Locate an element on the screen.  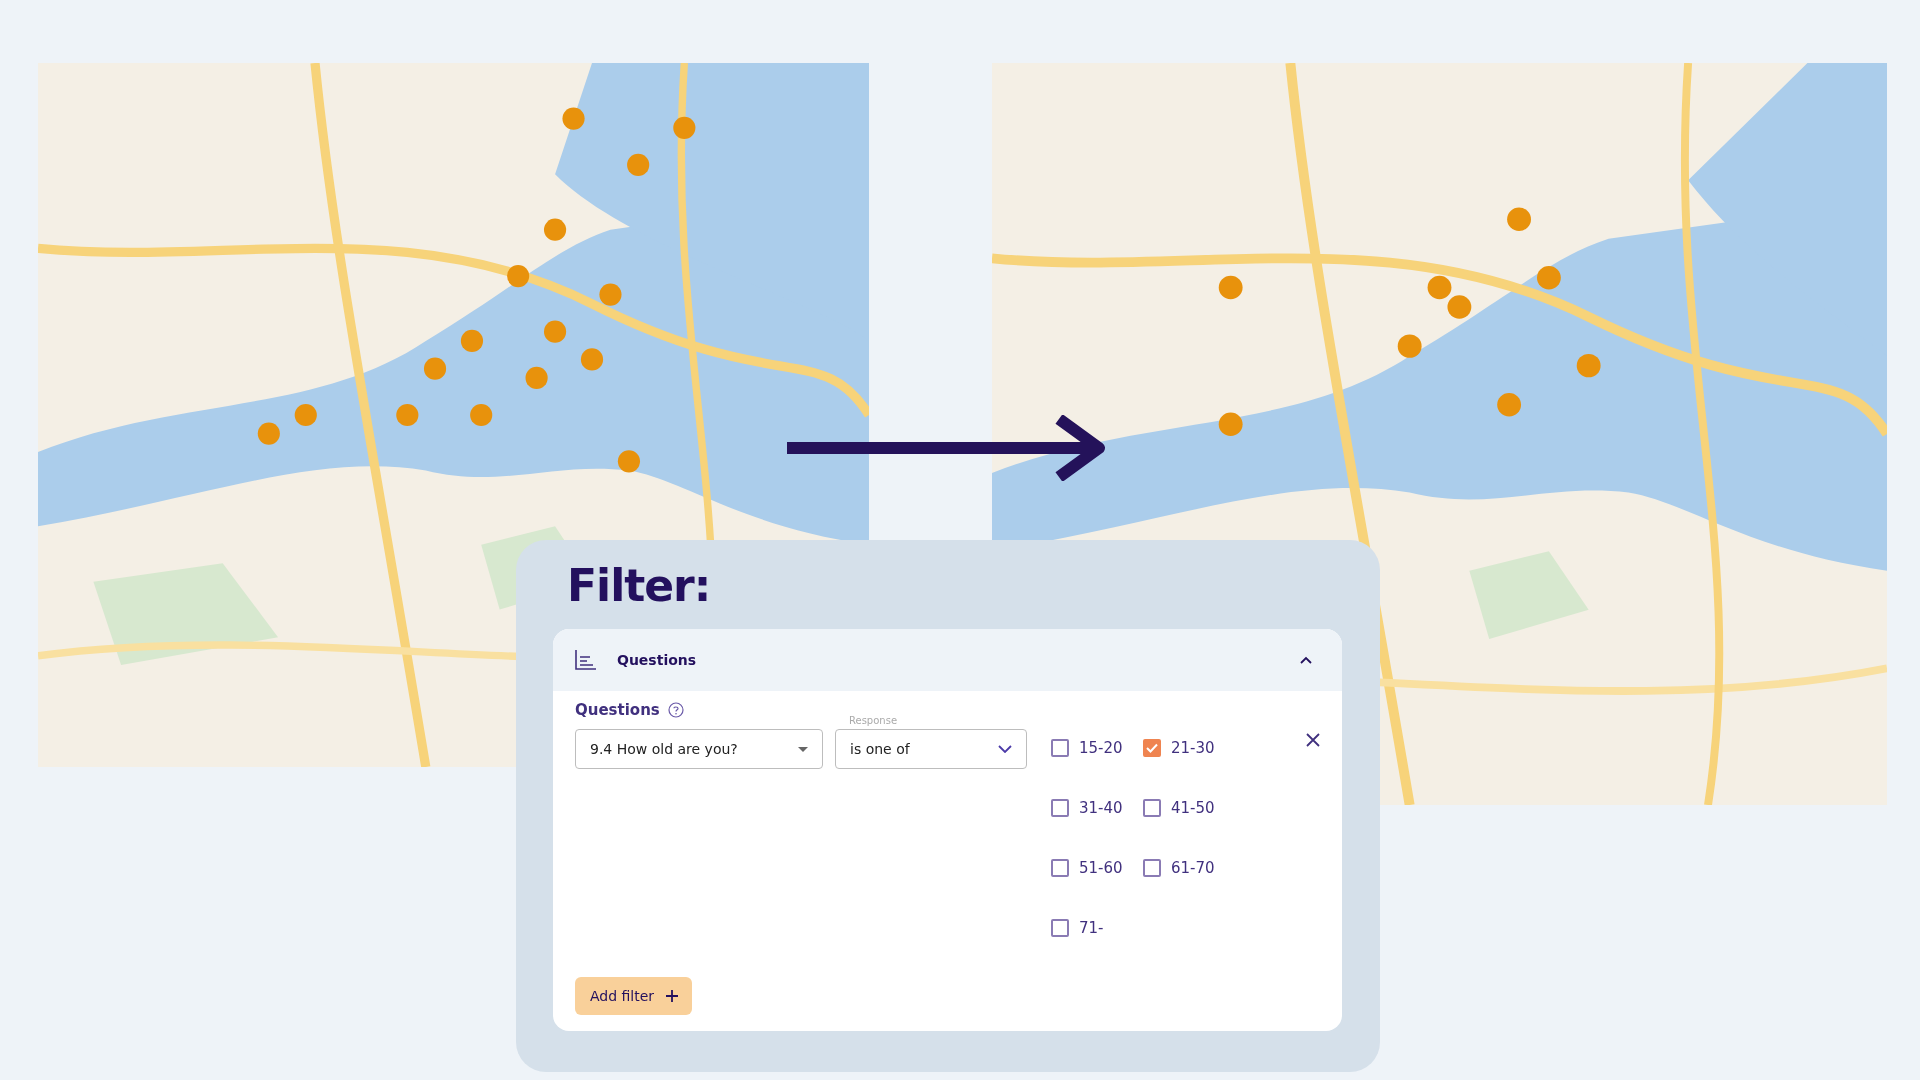
help-icon is located at coordinates (675, 710).